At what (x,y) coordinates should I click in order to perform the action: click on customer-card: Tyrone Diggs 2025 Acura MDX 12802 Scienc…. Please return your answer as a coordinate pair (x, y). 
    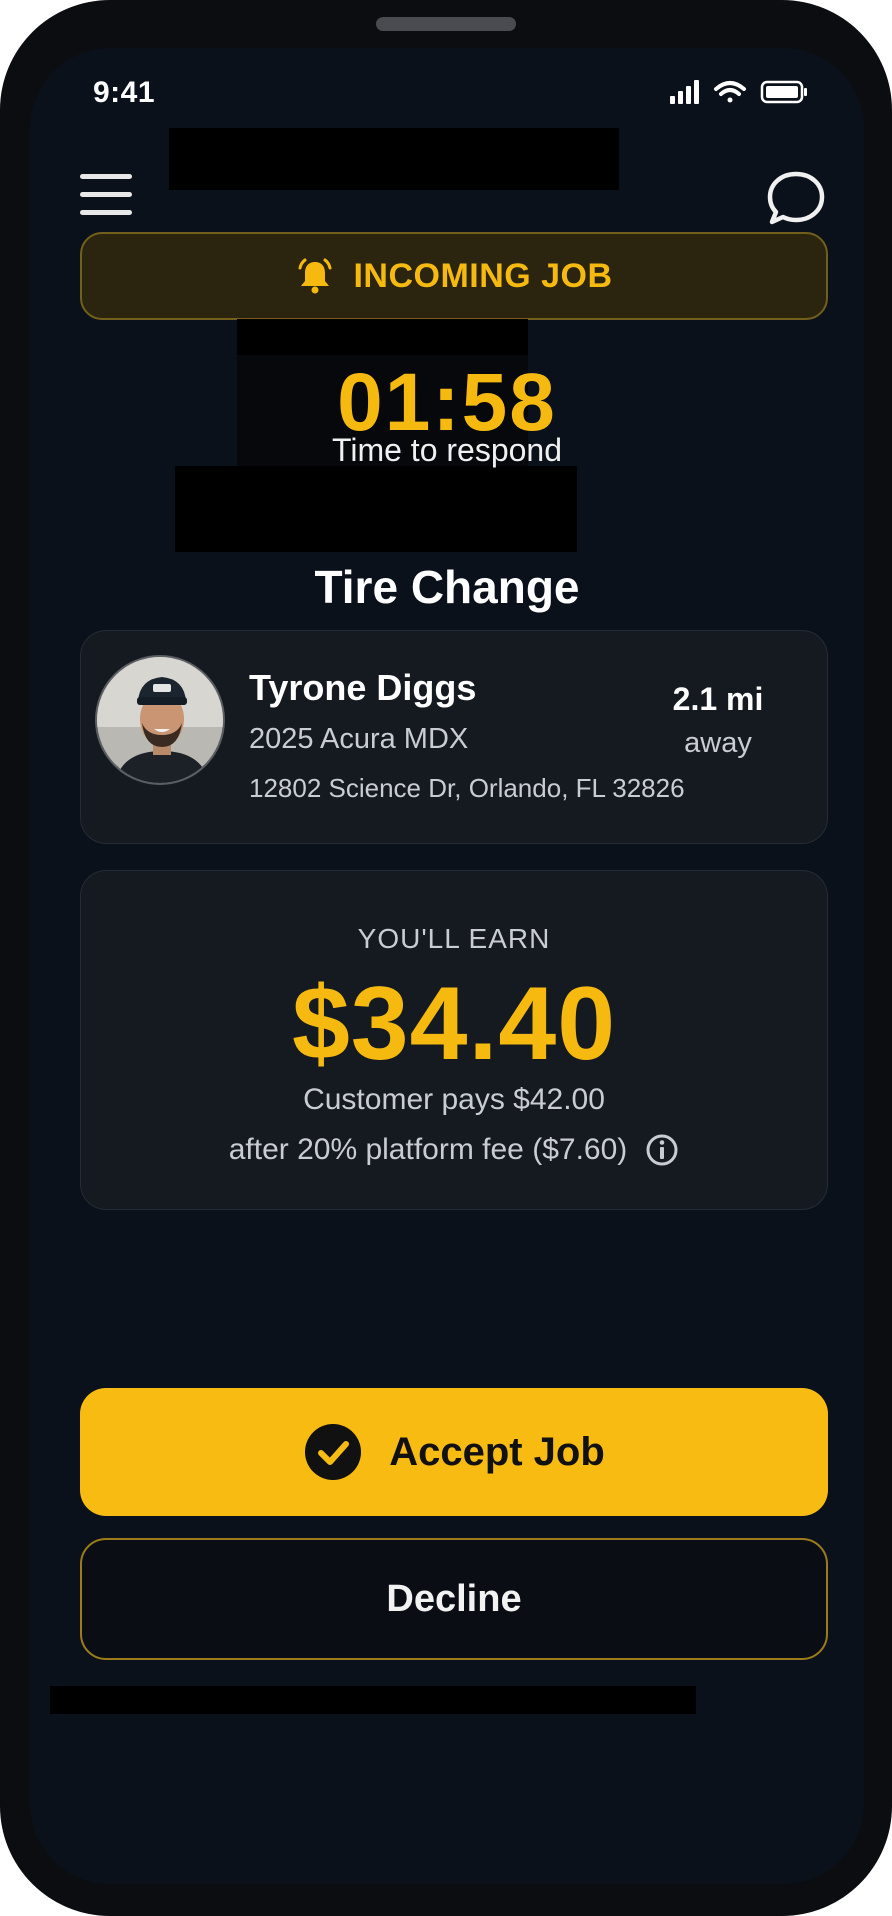
    Looking at the image, I should click on (454, 737).